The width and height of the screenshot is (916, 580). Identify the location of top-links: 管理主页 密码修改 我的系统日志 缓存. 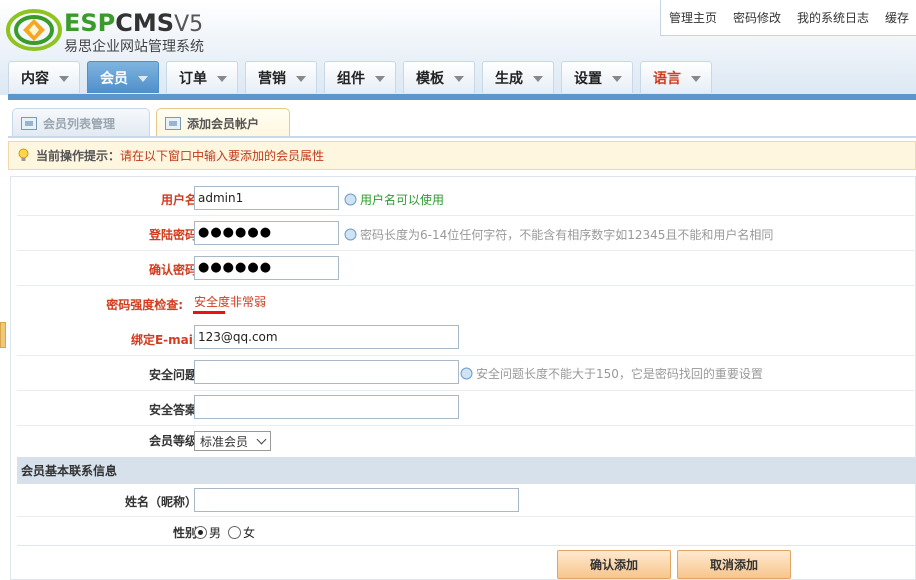
(788, 18).